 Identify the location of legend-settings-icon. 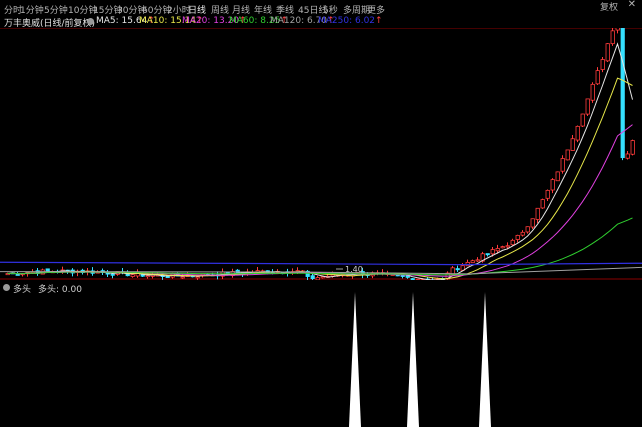
(90, 22).